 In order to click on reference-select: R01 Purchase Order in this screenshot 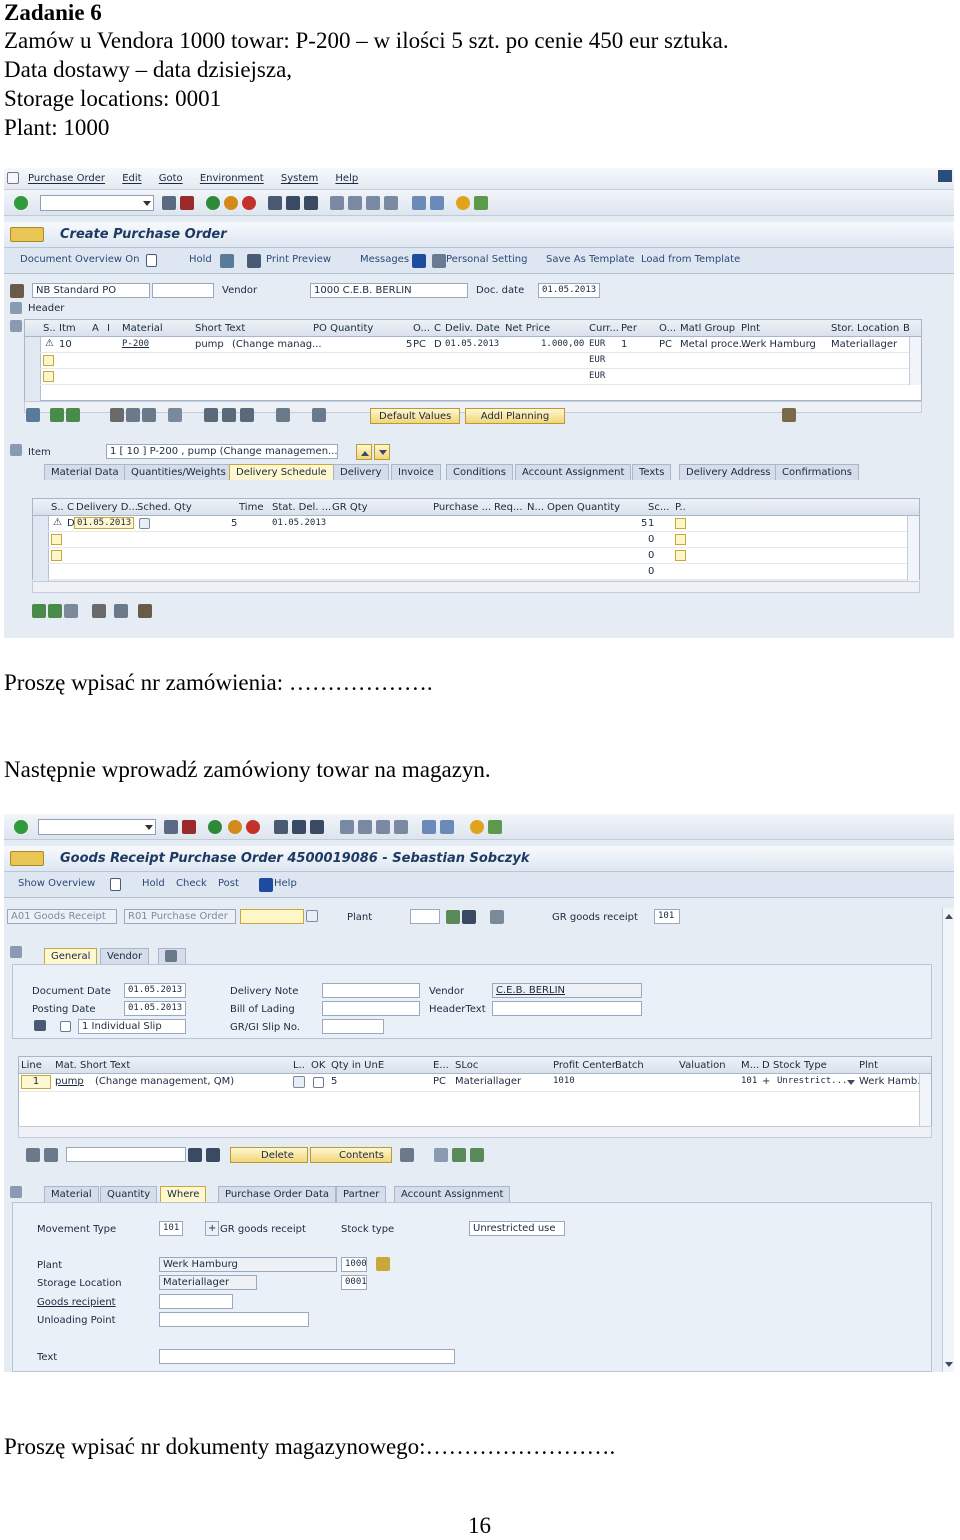, I will do `click(180, 916)`.